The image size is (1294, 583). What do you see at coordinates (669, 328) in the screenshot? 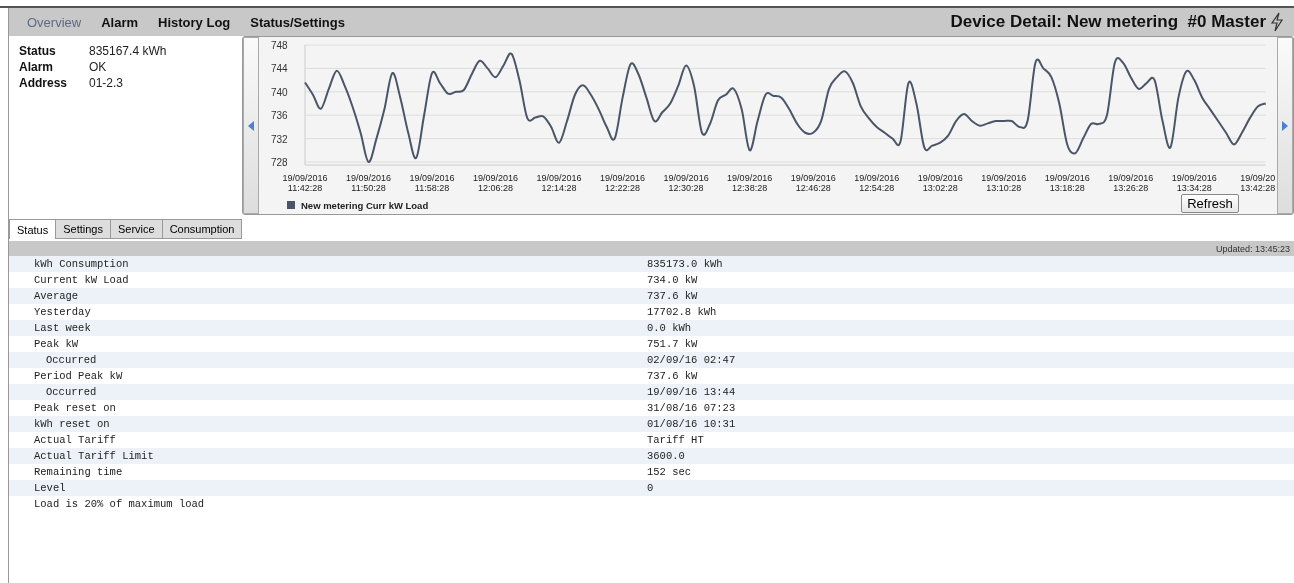
I see `row-value: 0.0 kWh` at bounding box center [669, 328].